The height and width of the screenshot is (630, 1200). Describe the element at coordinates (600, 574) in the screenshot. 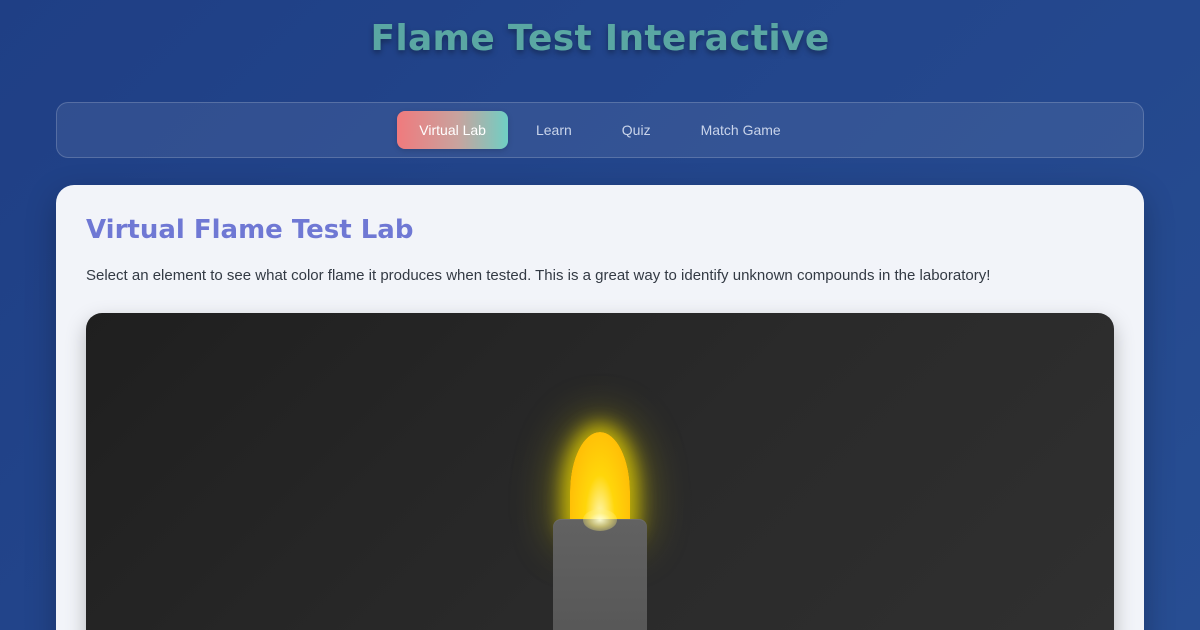

I see `burner` at that location.